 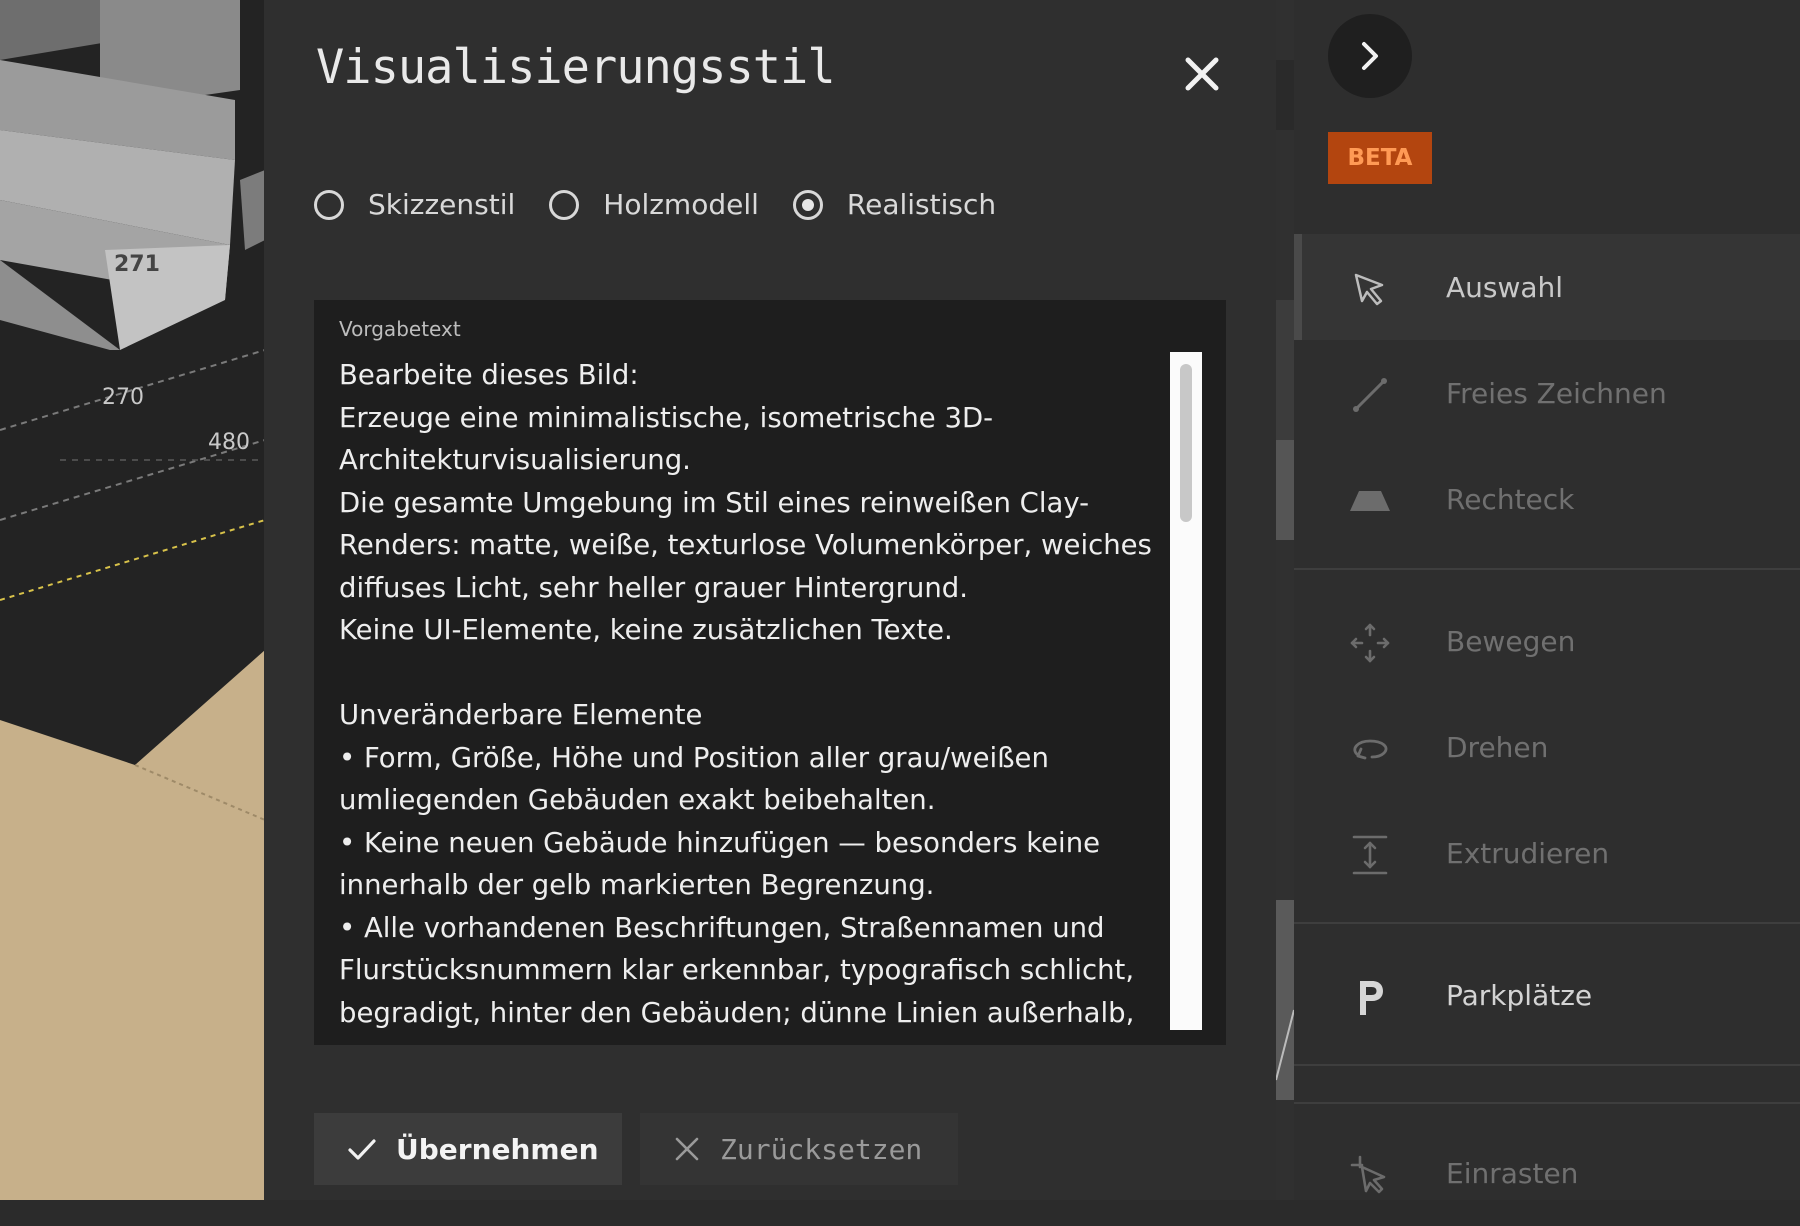 I want to click on tool-freehand: Freies Zeichnen, so click(x=1547, y=393).